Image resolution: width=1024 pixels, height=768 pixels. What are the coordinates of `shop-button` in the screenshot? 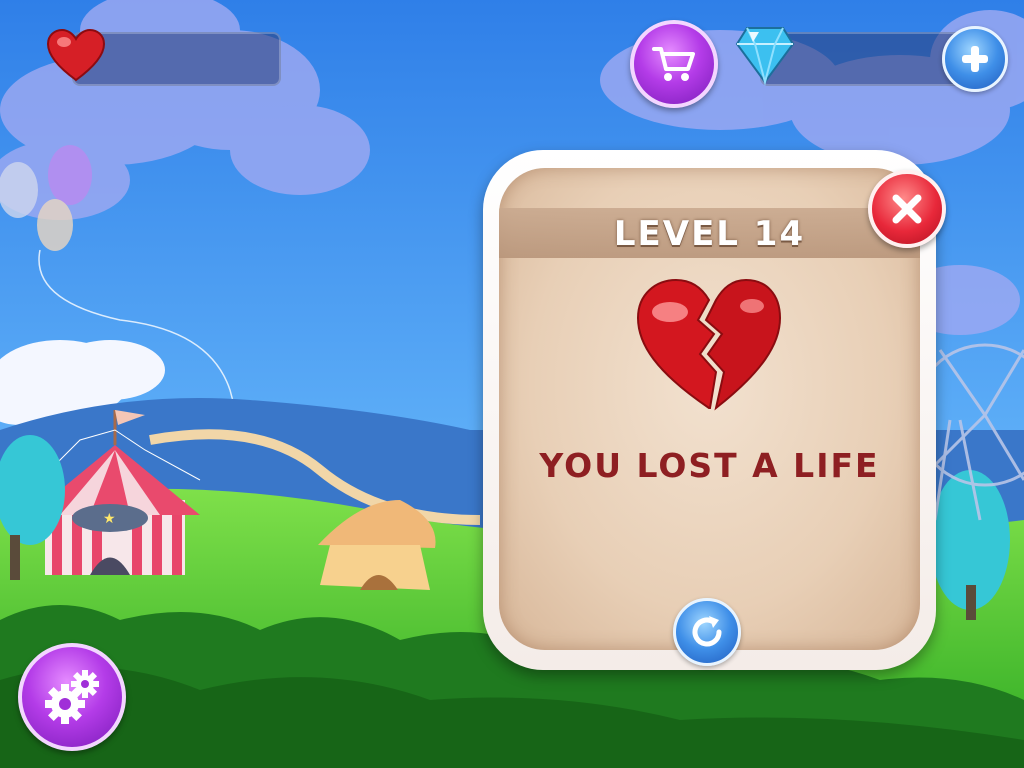 It's located at (674, 64).